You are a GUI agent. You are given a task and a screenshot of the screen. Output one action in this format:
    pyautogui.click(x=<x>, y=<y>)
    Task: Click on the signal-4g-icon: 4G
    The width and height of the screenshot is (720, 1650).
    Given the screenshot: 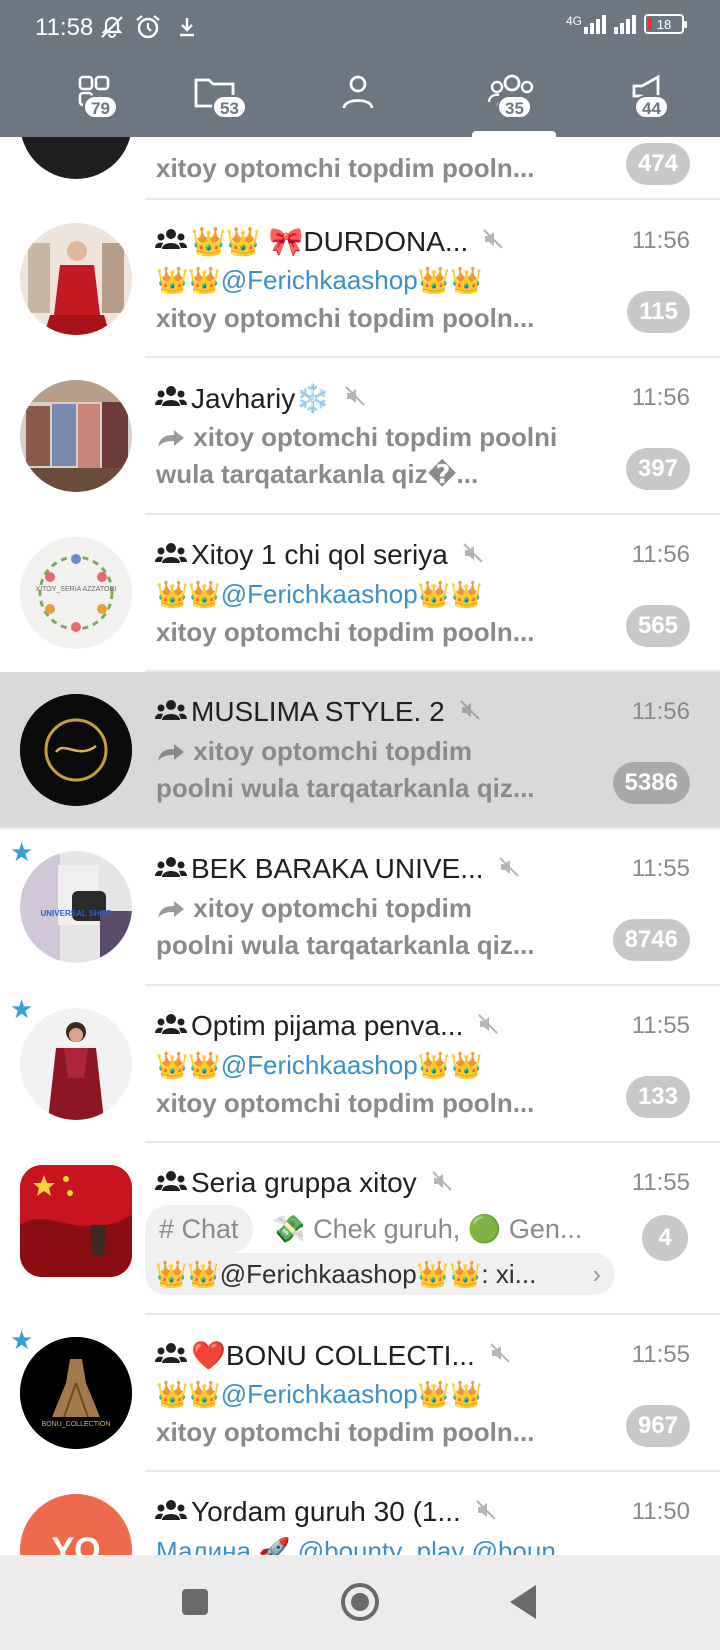 What is the action you would take?
    pyautogui.click(x=586, y=24)
    